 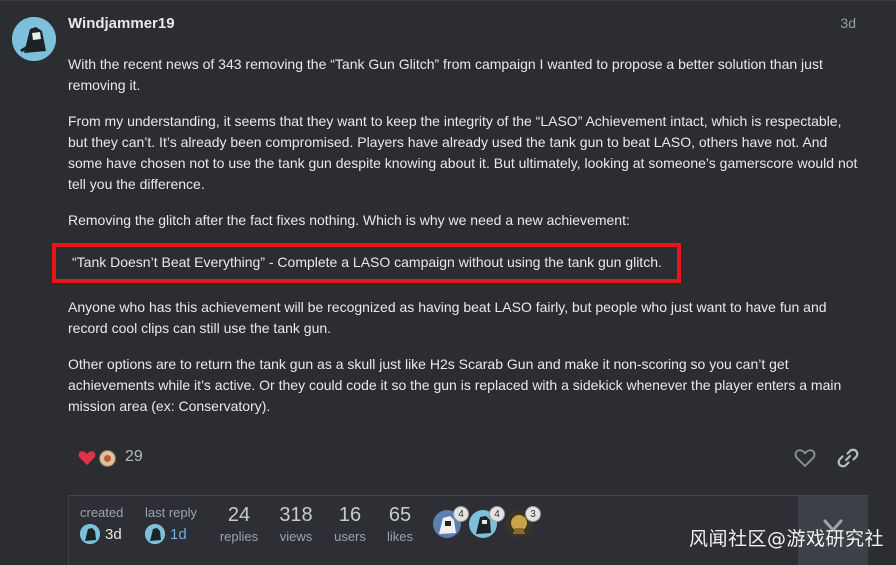 I want to click on users-stat: 16 users, so click(x=350, y=523).